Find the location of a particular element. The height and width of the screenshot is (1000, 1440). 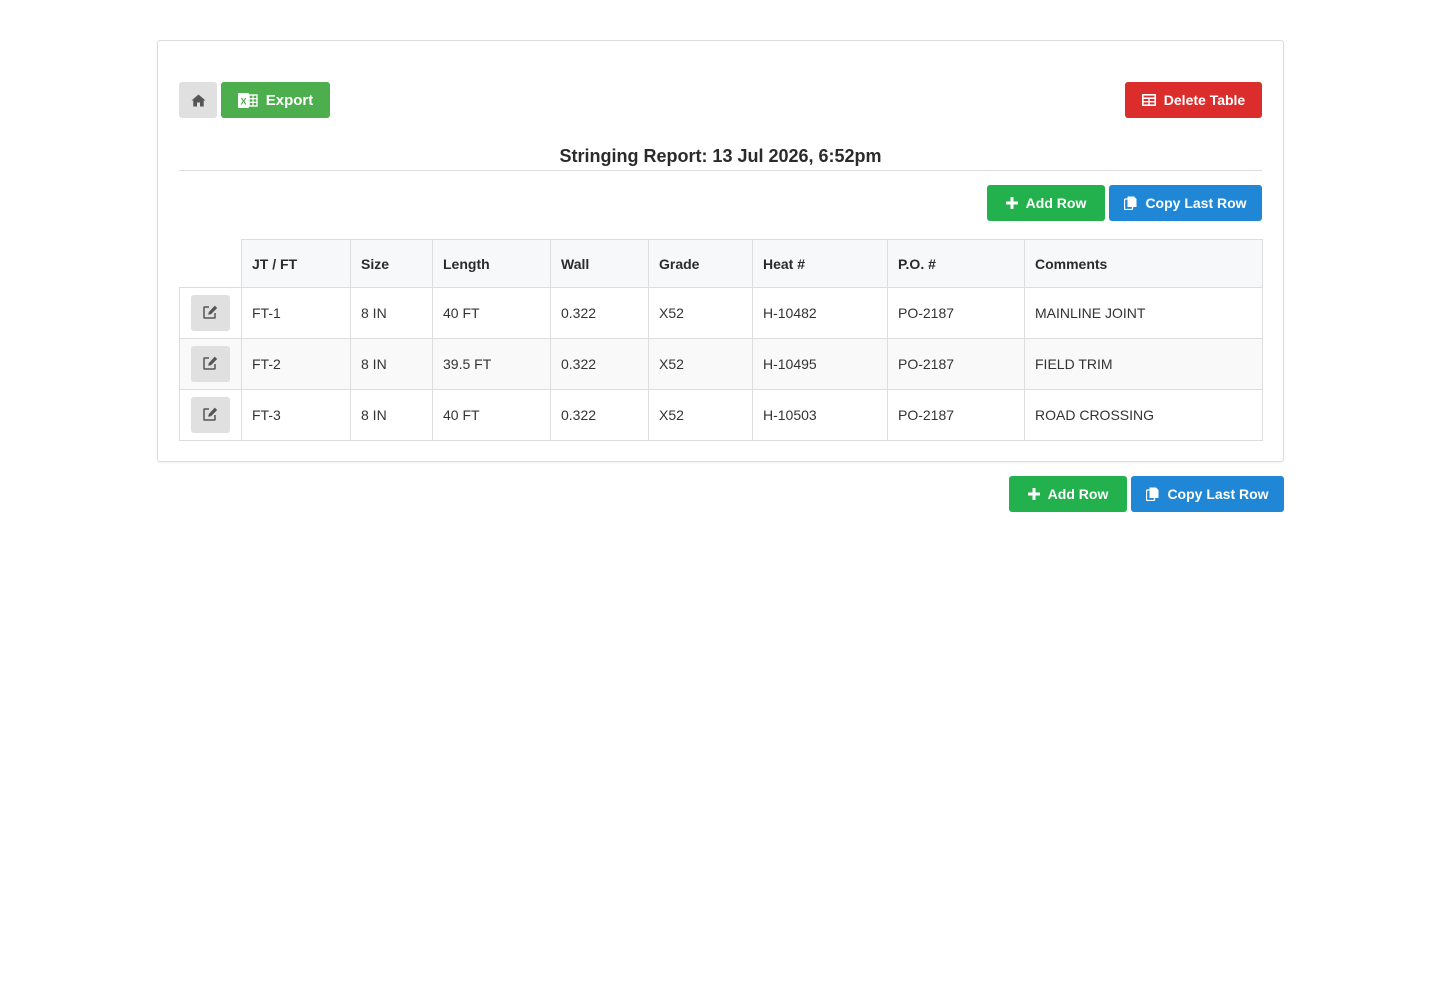

header-comments: Comments is located at coordinates (1143, 263).